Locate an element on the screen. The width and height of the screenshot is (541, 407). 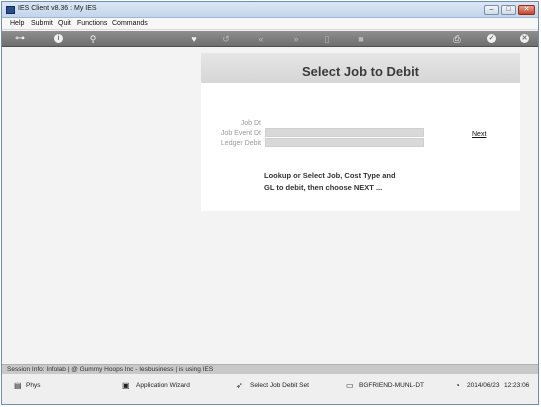
menu-submit: Submit is located at coordinates (42, 23).